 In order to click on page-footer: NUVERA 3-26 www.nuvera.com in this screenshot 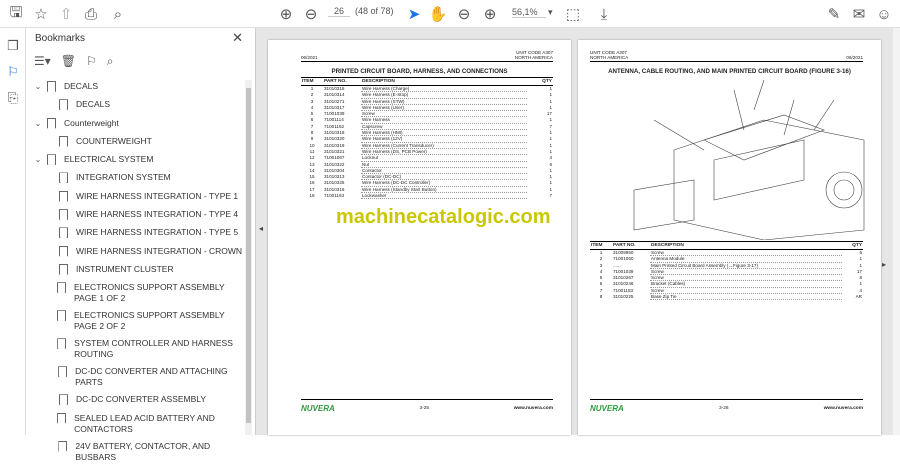, I will do `click(726, 406)`.